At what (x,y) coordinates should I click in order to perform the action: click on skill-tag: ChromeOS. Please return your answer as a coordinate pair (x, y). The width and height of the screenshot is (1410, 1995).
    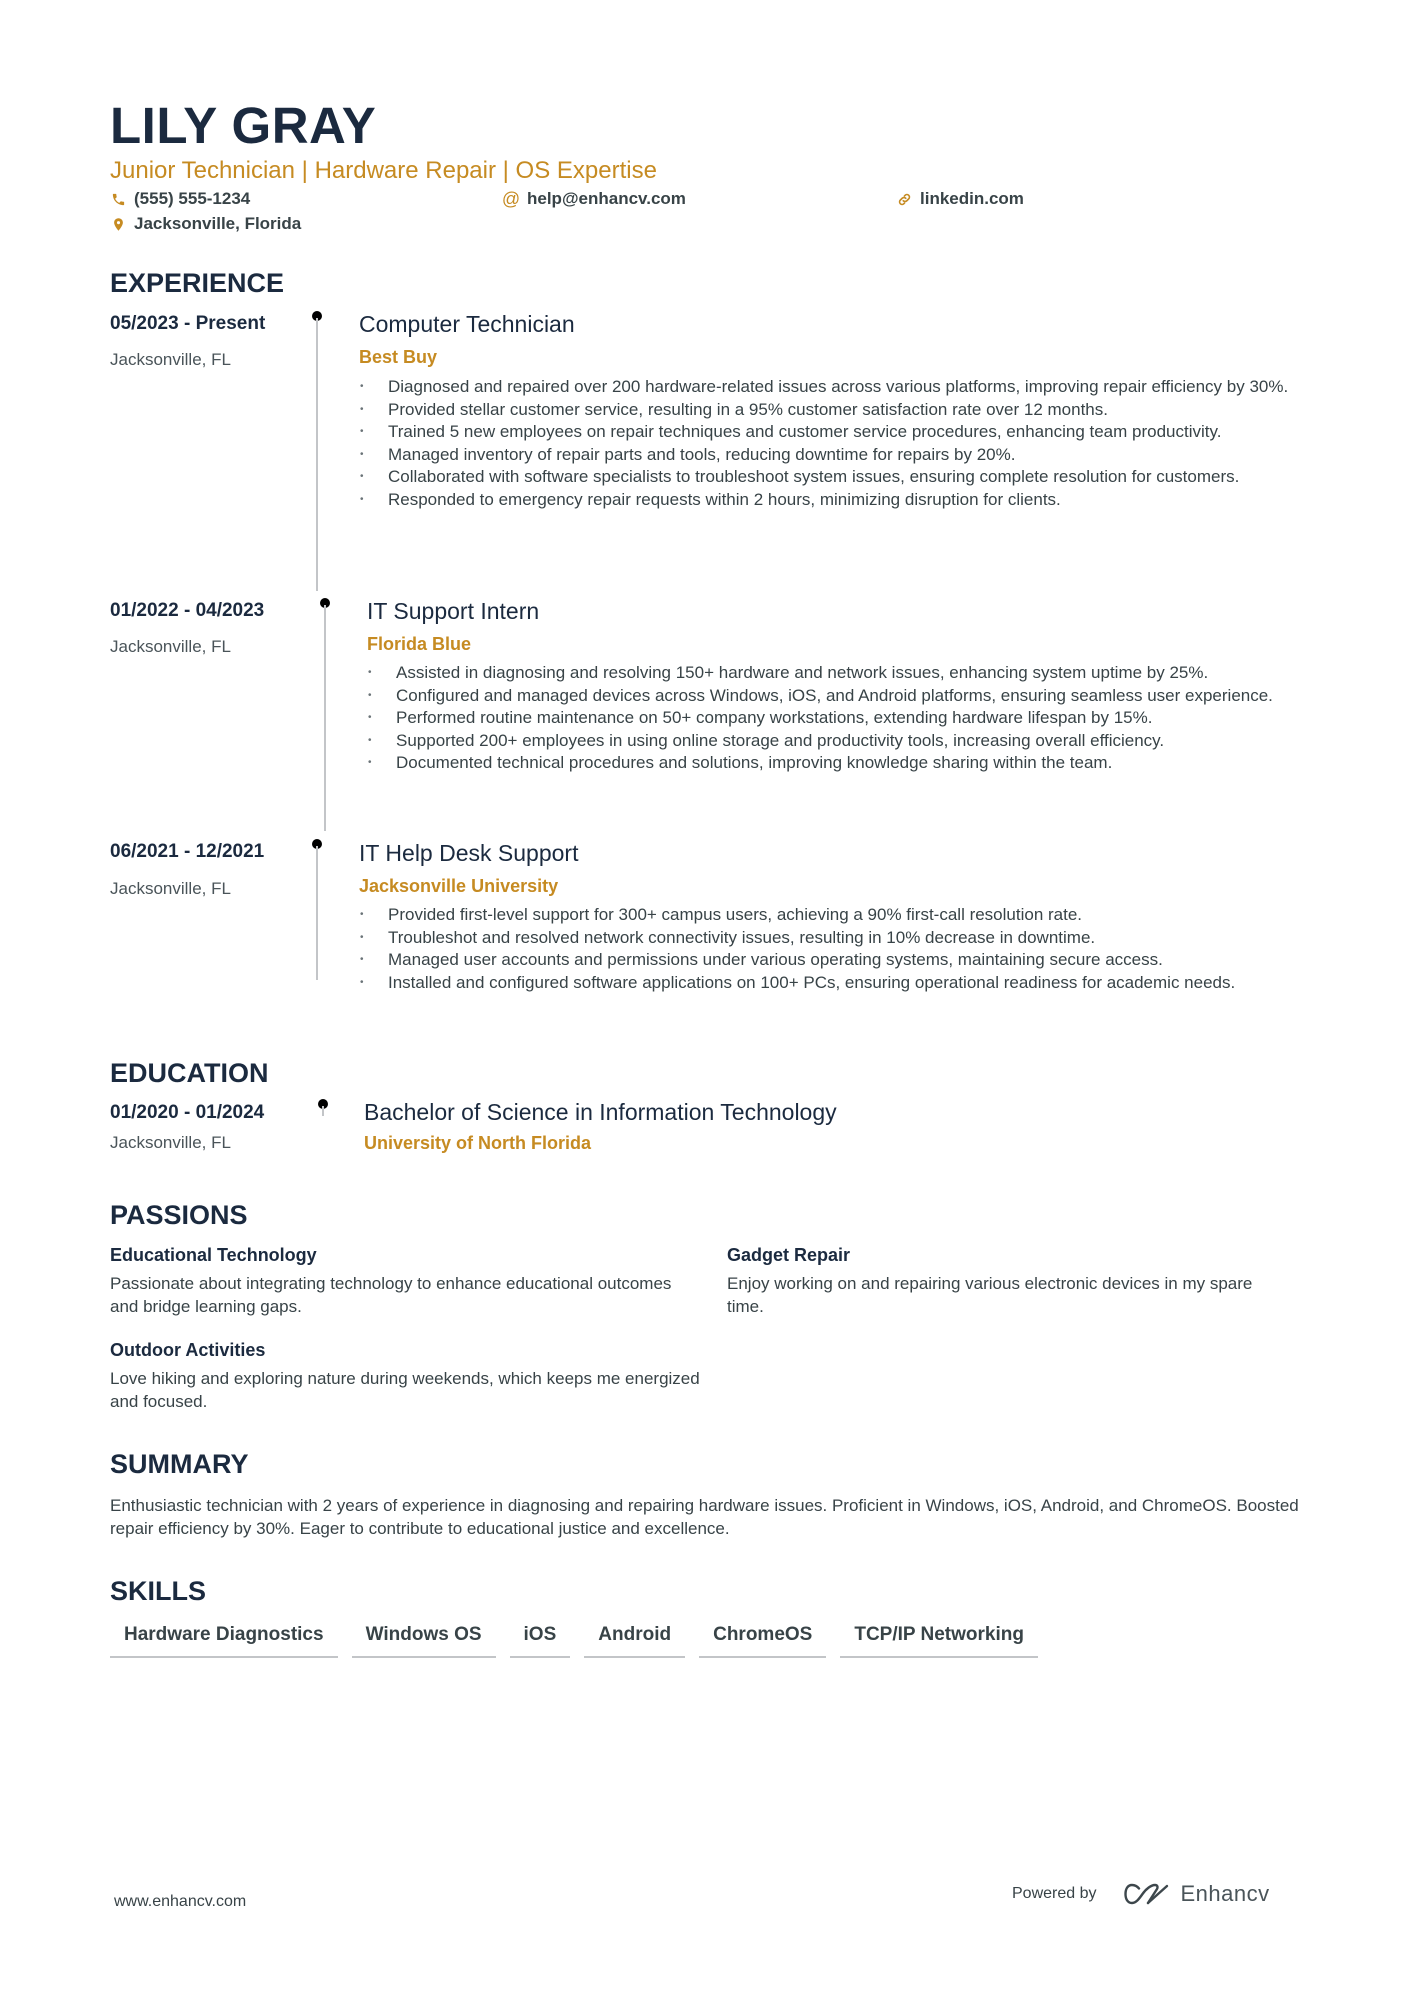
    Looking at the image, I should click on (763, 1641).